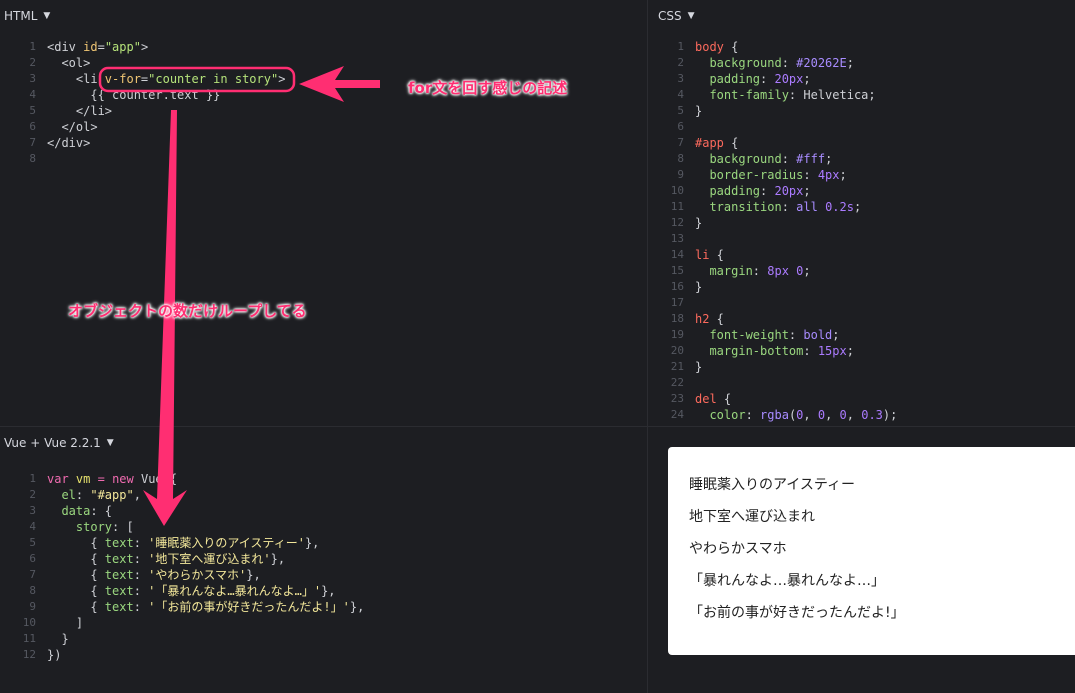 The image size is (1075, 693). Describe the element at coordinates (772, 319) in the screenshot. I see `css-code-line: 18 h2 {` at that location.